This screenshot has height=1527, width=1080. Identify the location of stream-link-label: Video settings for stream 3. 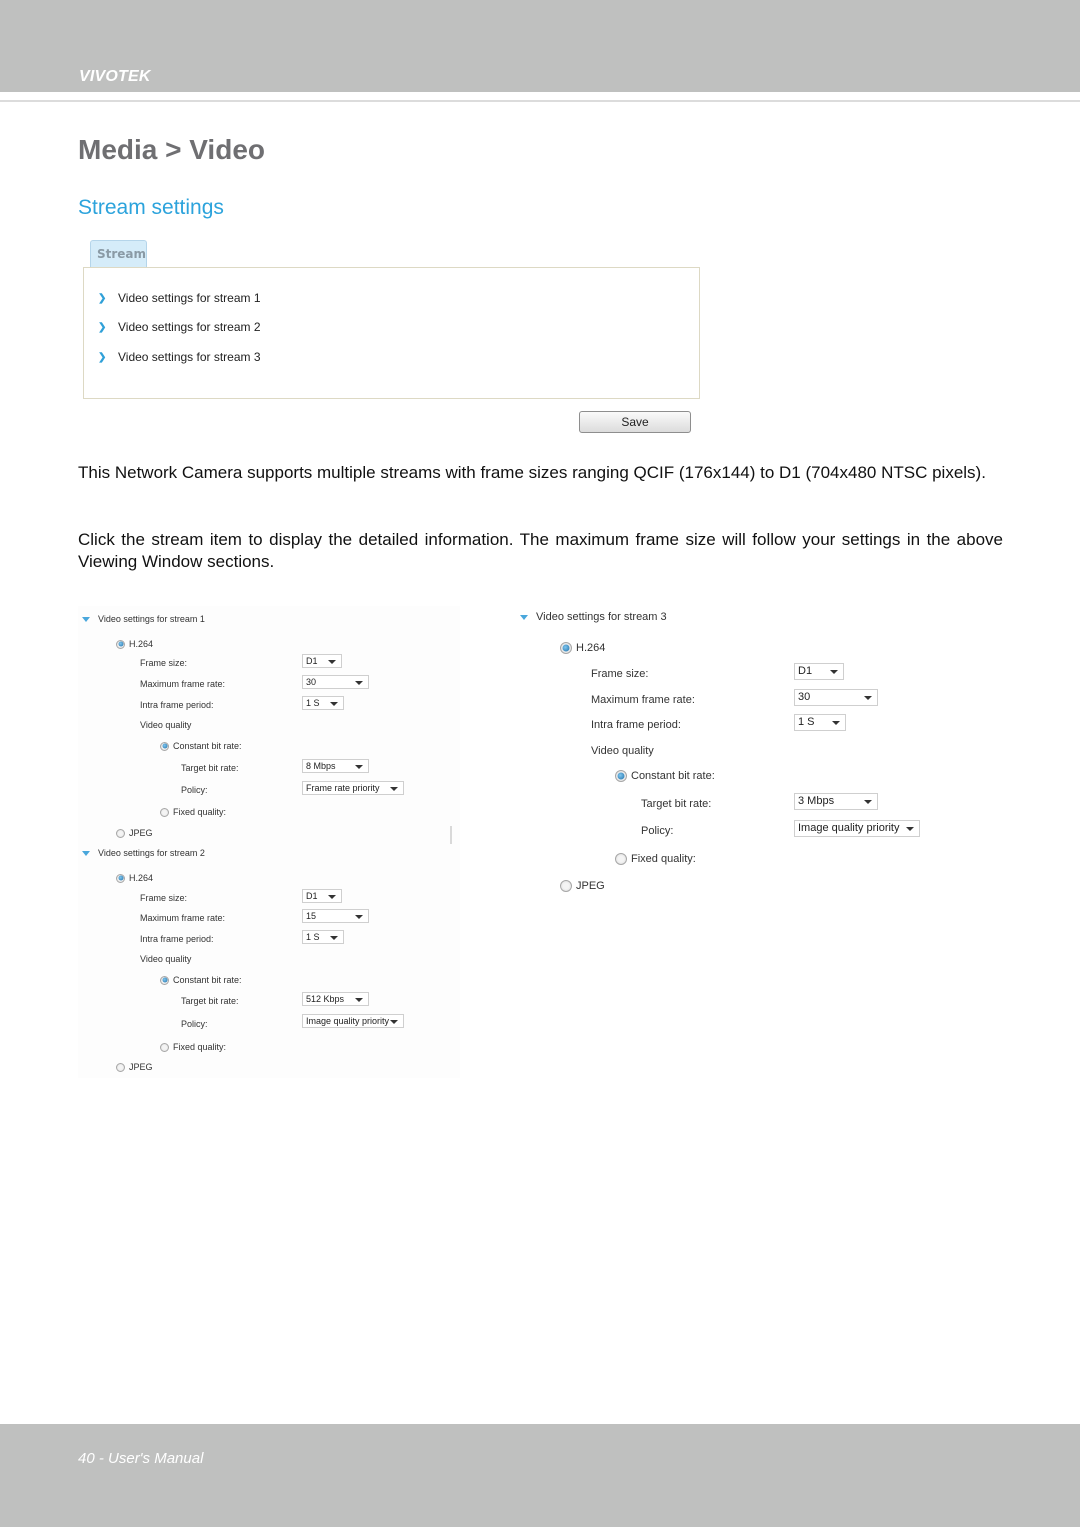
(189, 357).